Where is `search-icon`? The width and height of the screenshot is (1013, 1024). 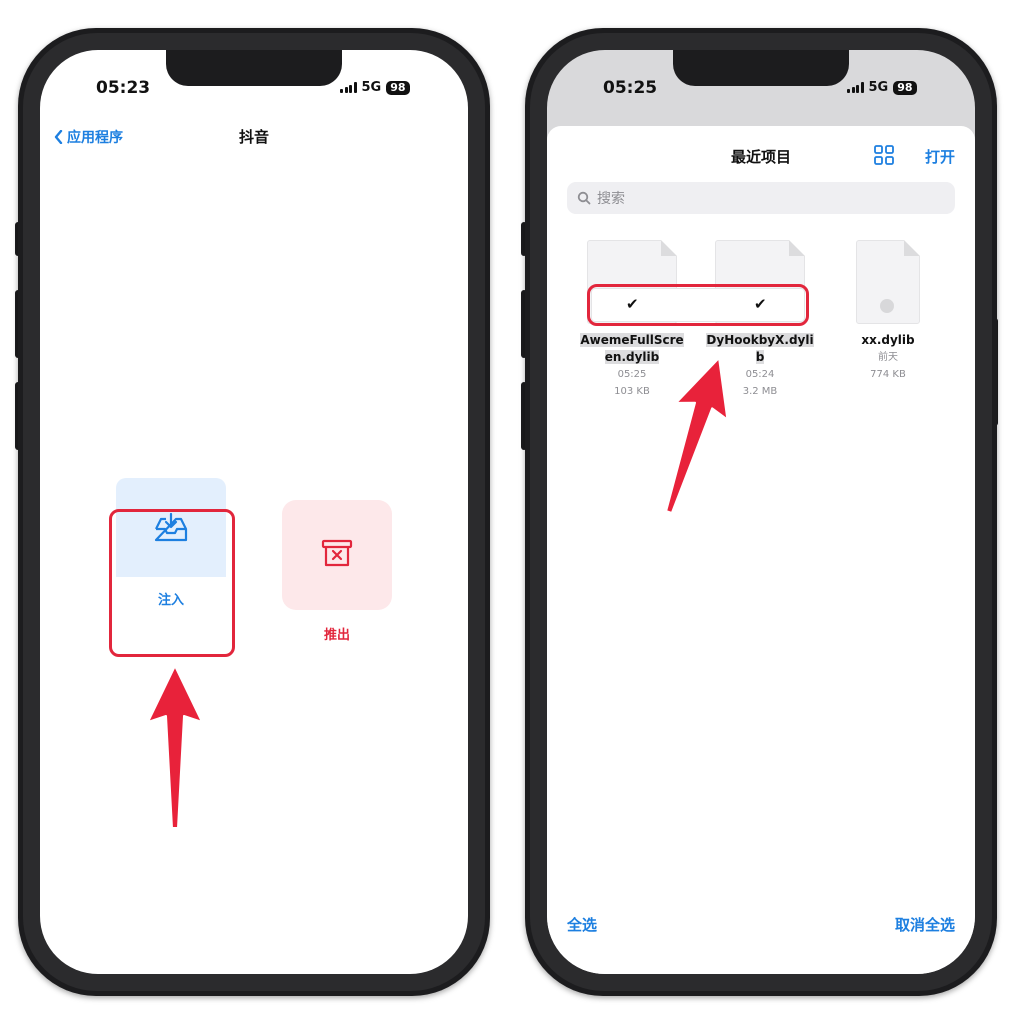
search-icon is located at coordinates (584, 198).